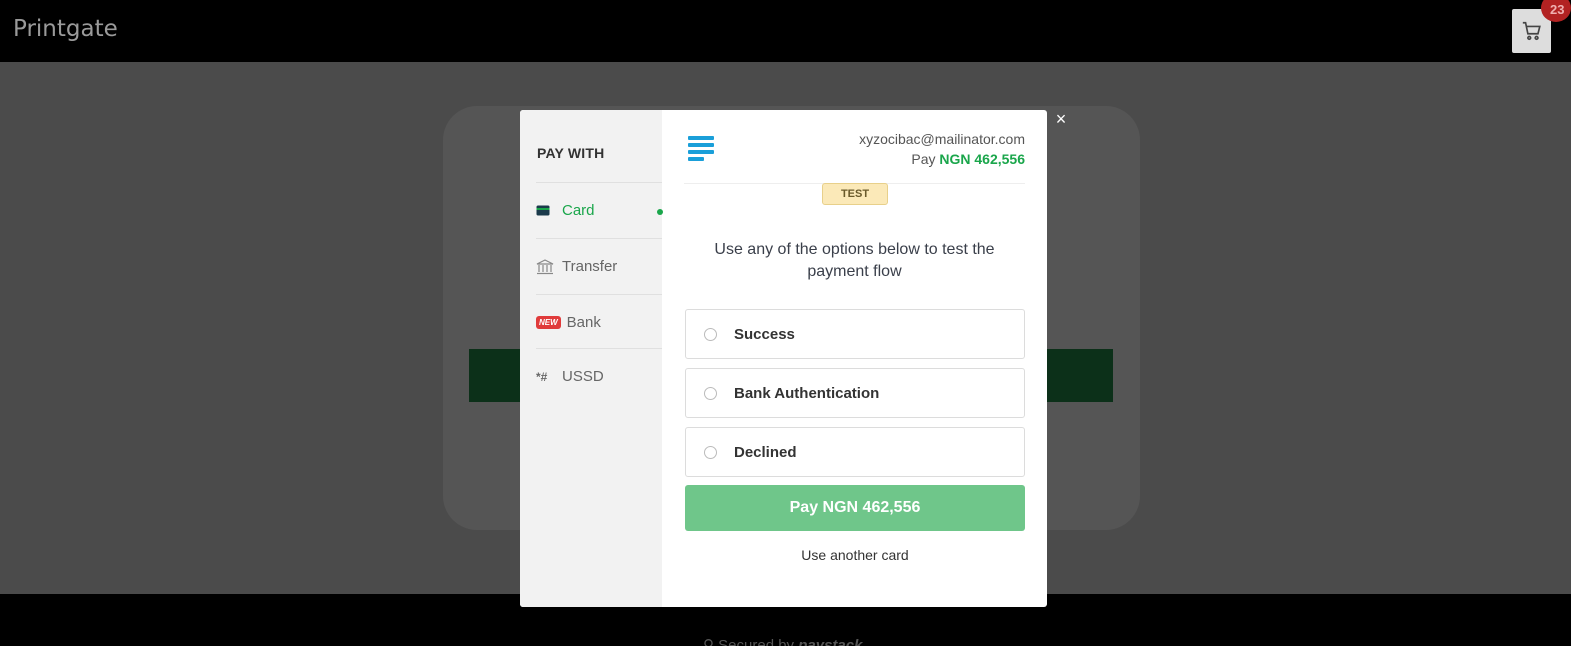 This screenshot has width=1571, height=646. I want to click on secured-by-text: ⚲ Secured by paystack, so click(782, 641).